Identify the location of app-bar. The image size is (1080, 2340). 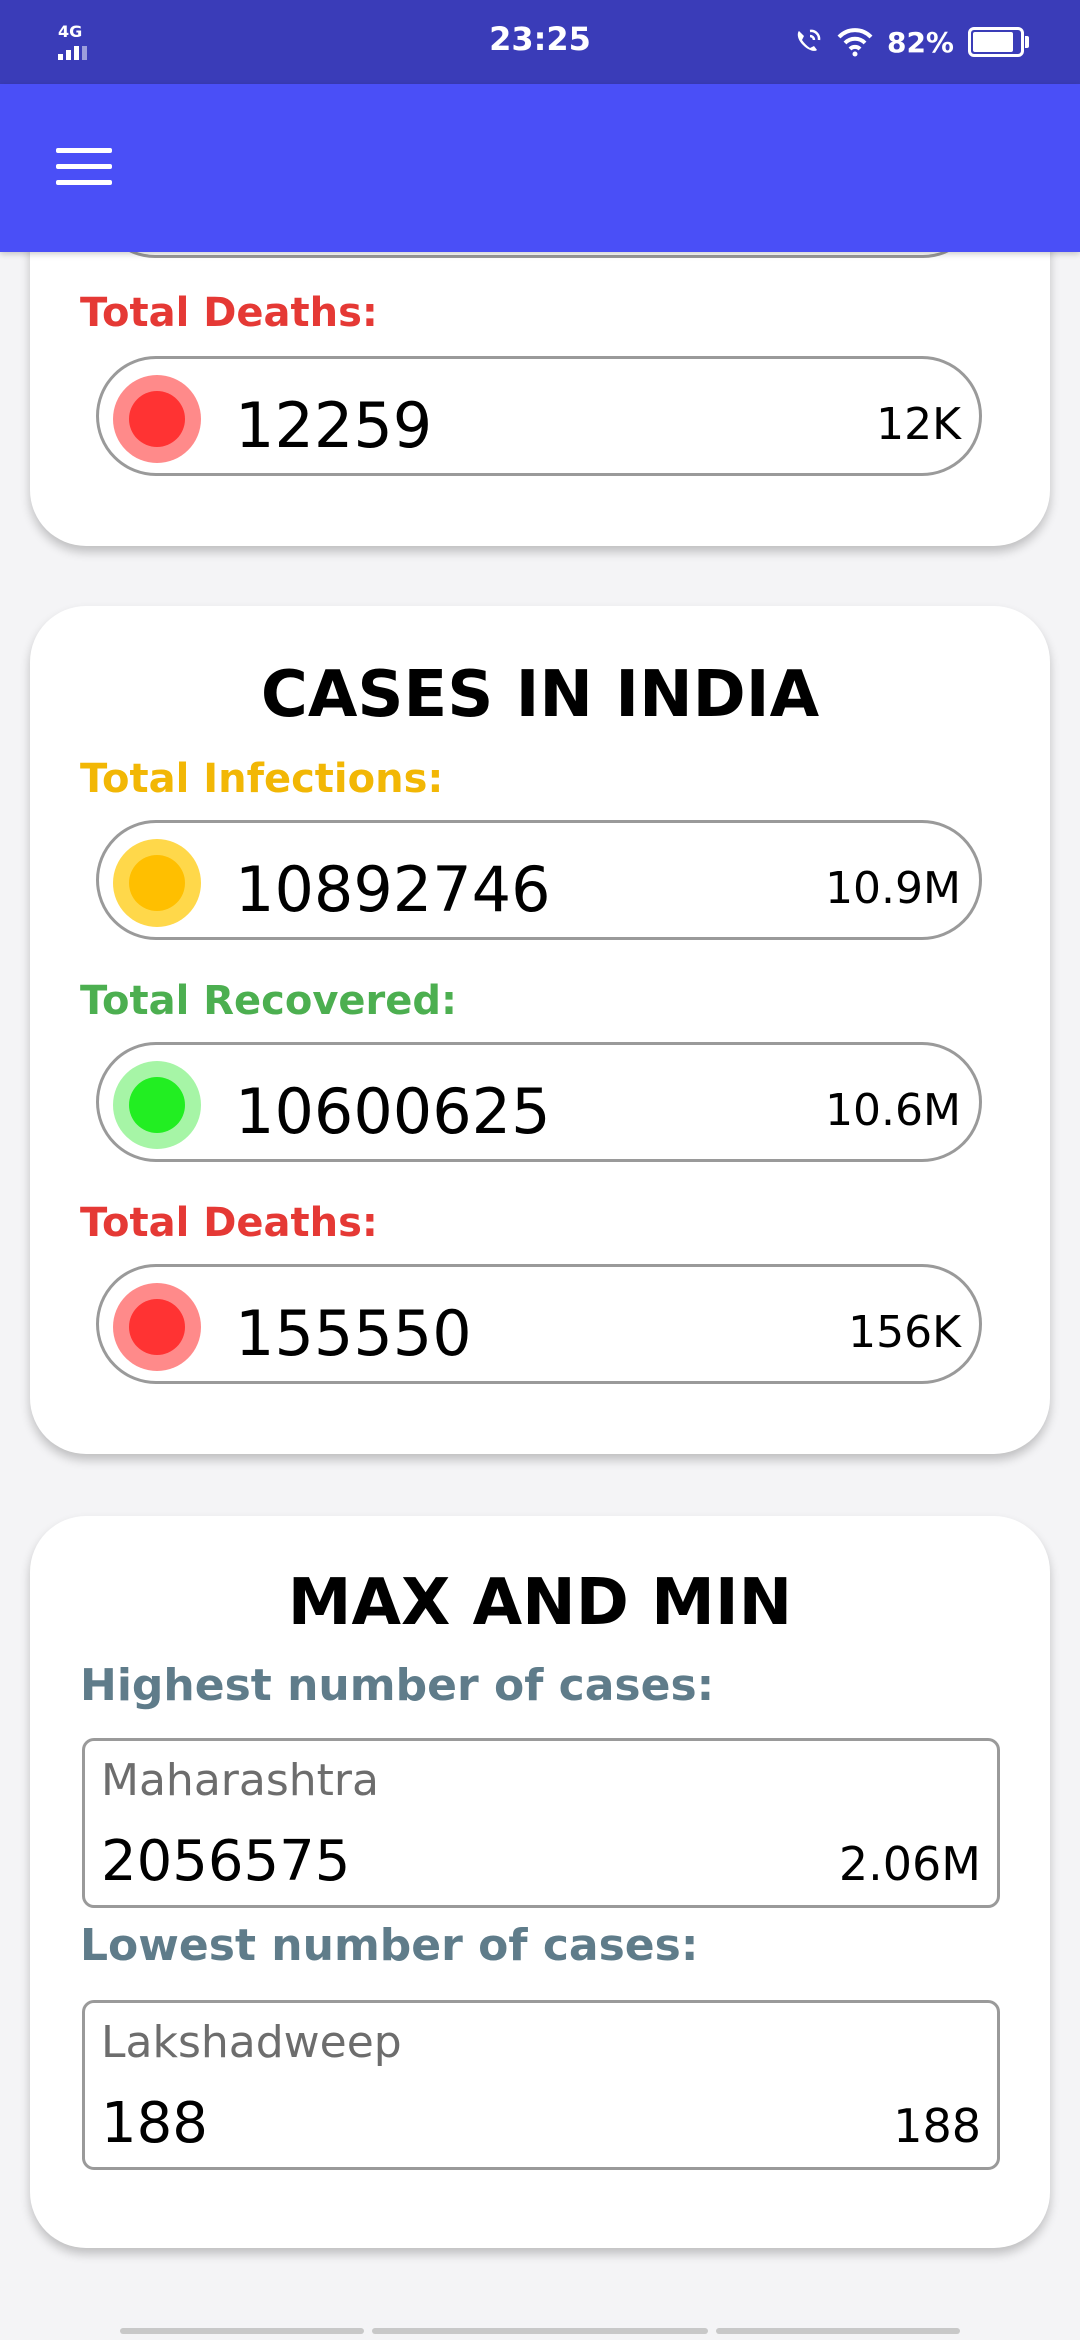
(540, 168).